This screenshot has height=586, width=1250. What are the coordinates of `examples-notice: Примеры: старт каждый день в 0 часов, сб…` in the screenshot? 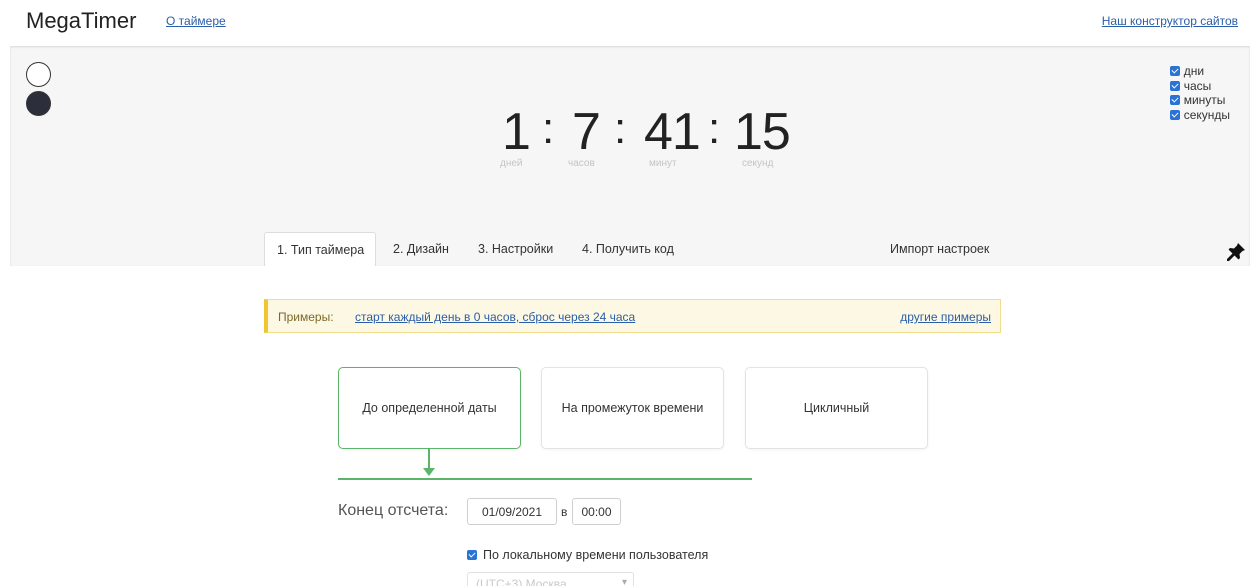 It's located at (632, 316).